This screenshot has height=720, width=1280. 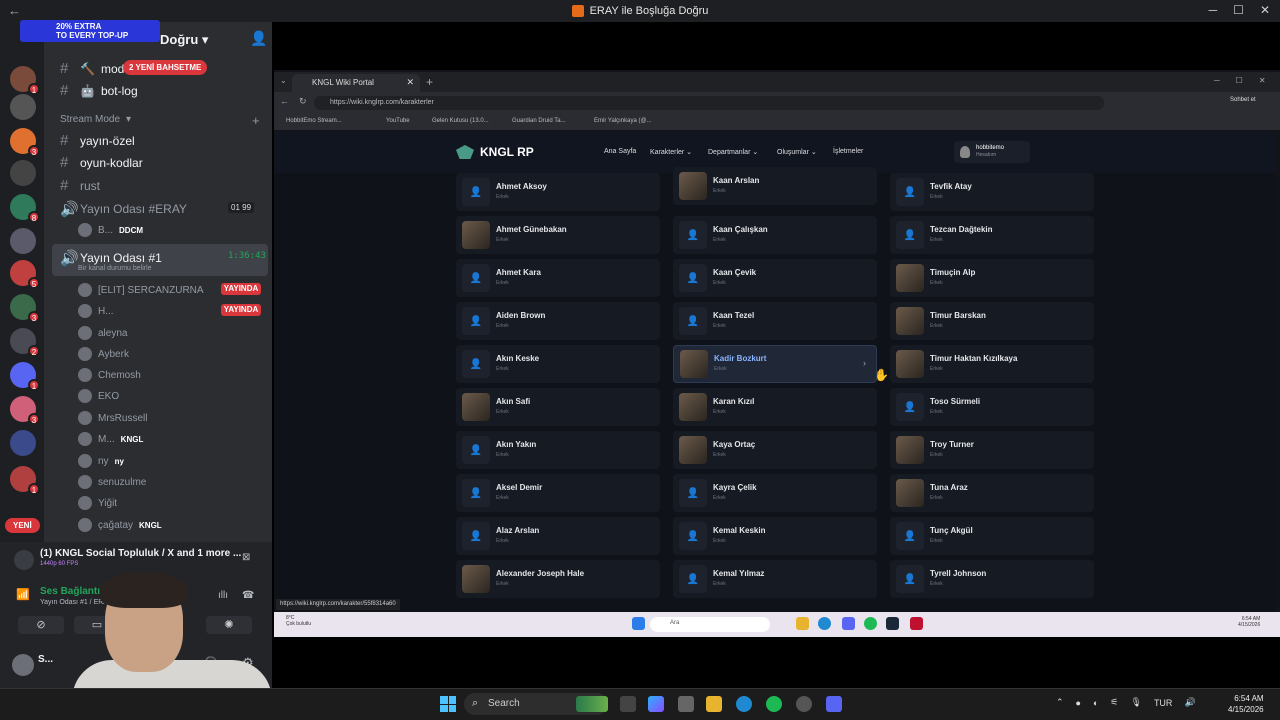 I want to click on chevron-up-icon: ⌃, so click(x=1060, y=702).